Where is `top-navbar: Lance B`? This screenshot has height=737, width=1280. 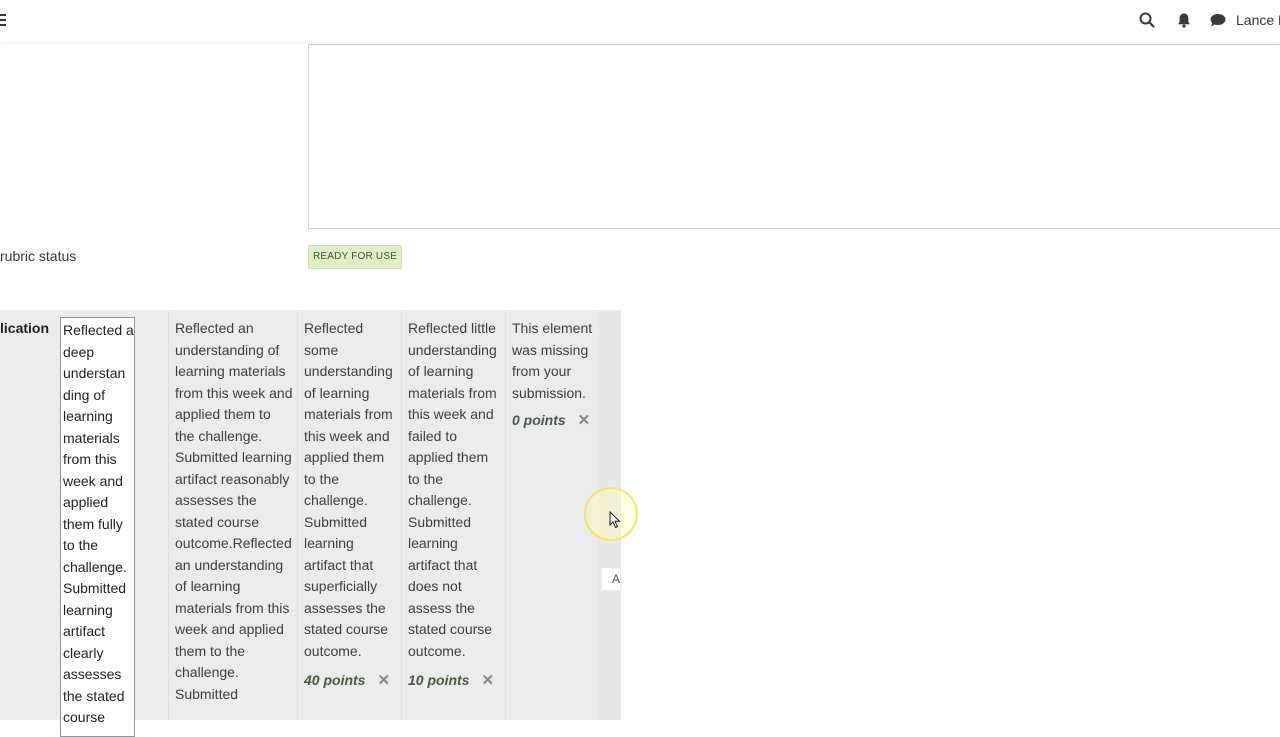 top-navbar: Lance B is located at coordinates (640, 21).